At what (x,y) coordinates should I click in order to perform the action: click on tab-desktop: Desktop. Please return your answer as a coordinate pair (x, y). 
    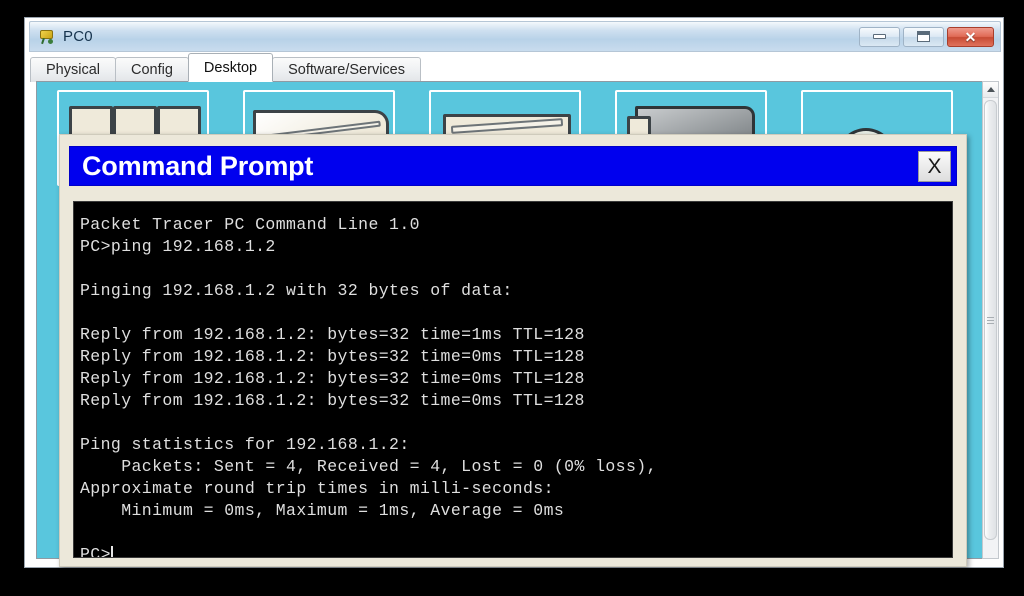
    Looking at the image, I should click on (230, 67).